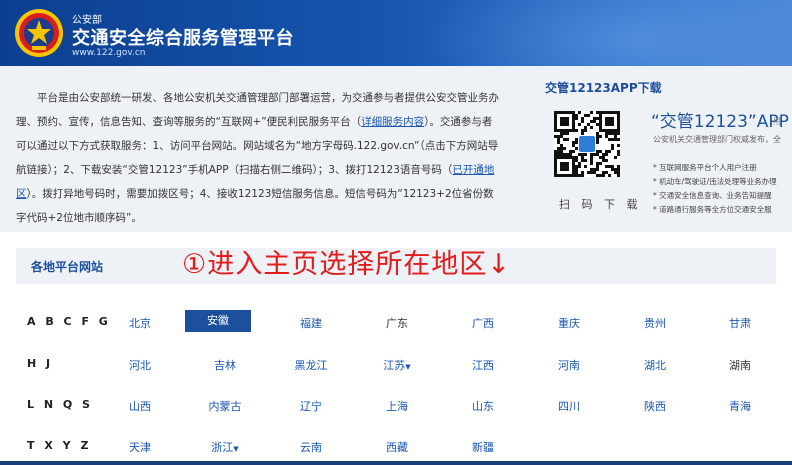  Describe the element at coordinates (311, 406) in the screenshot. I see `province-link: 辽宁` at that location.